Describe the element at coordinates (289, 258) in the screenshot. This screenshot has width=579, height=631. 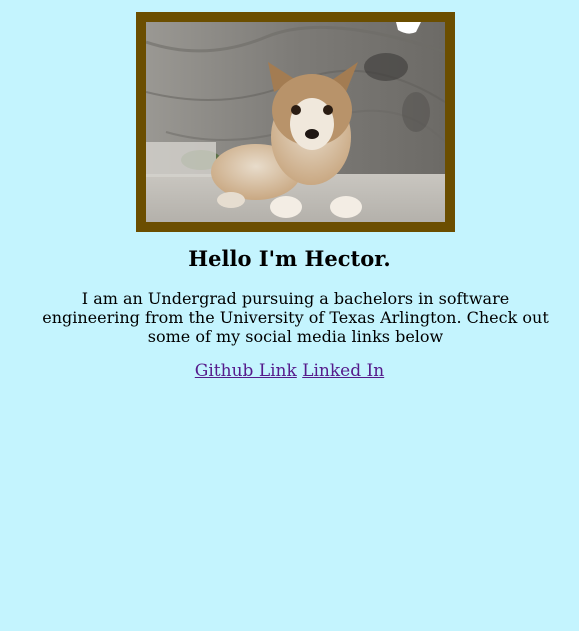
I see `page-title: Hello I'm Hector.` at that location.